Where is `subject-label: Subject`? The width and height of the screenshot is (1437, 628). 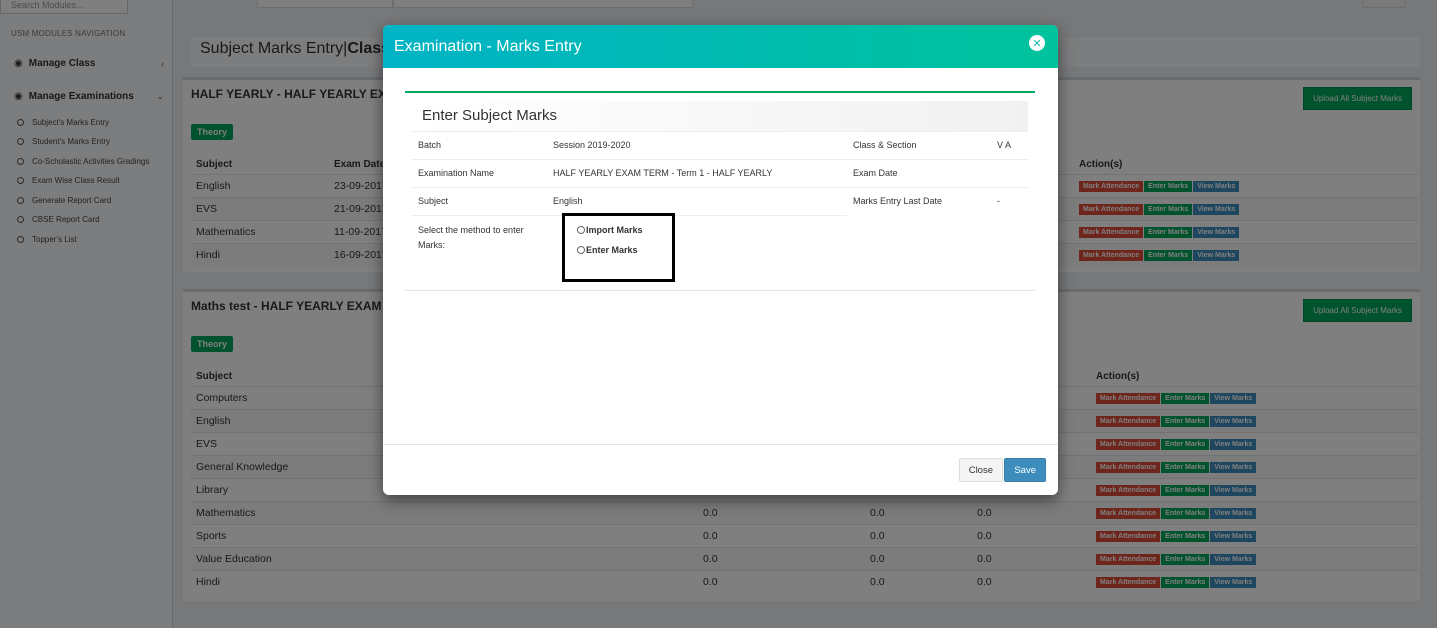
subject-label: Subject is located at coordinates (479, 201).